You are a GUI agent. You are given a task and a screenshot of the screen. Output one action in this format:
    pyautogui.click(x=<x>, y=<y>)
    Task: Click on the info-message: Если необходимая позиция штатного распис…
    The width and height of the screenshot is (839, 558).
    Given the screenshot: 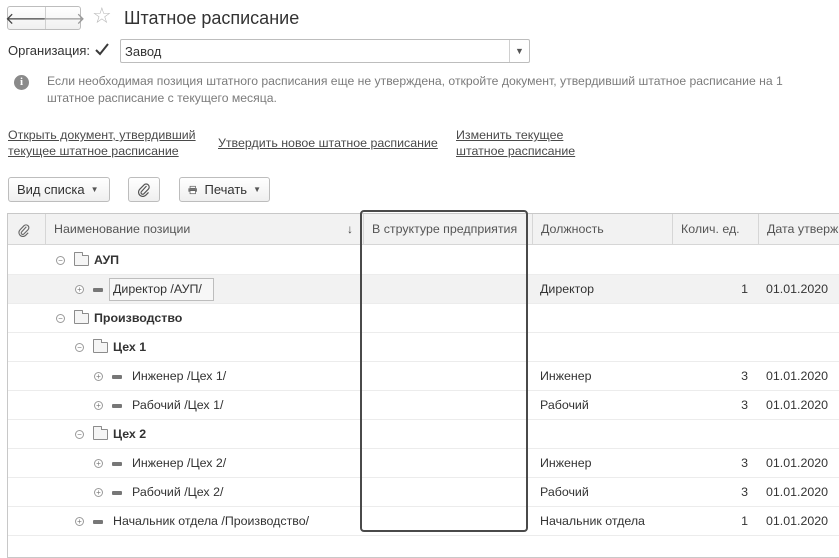 What is the action you would take?
    pyautogui.click(x=443, y=90)
    